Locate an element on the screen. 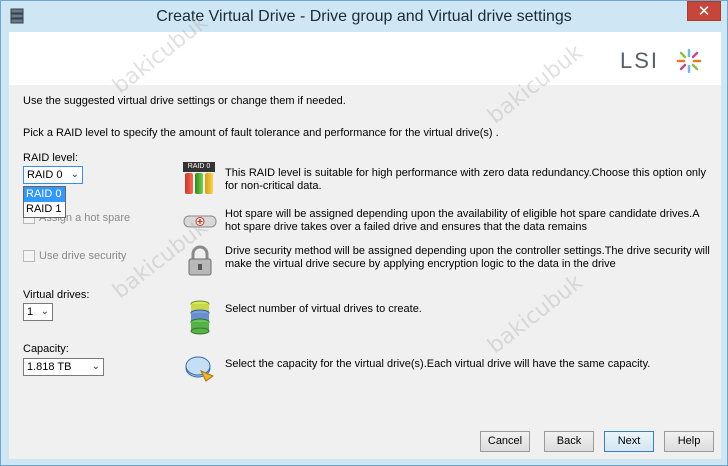  lsi-logo: LSI is located at coordinates (665, 61).